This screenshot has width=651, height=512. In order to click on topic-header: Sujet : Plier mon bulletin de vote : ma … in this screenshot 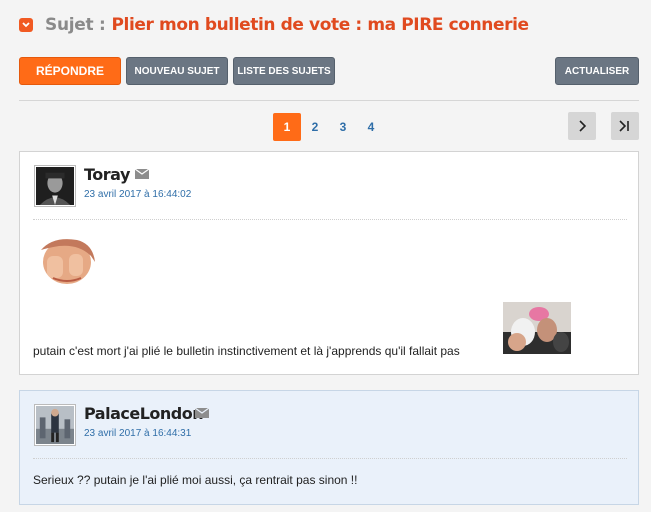, I will do `click(274, 25)`.